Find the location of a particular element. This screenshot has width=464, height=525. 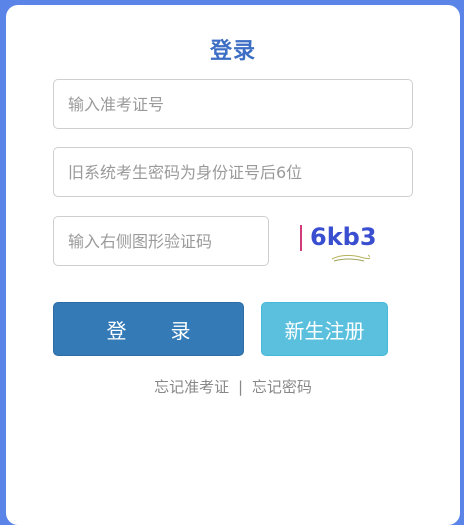

captcha-image: 6kb3 is located at coordinates (339, 241).